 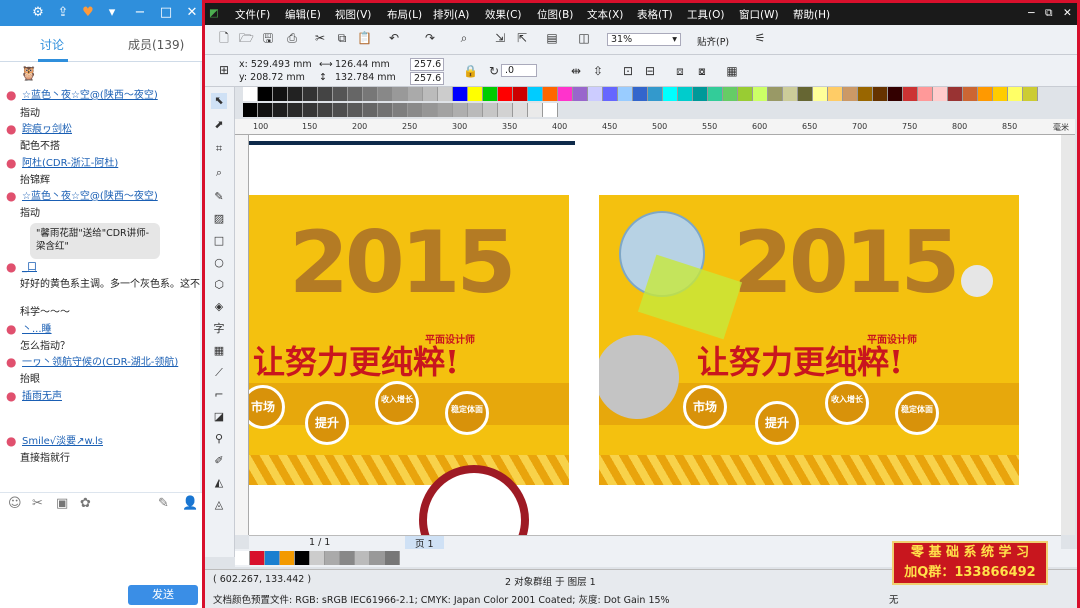 I want to click on flower-icon: ✿, so click(x=85, y=503).